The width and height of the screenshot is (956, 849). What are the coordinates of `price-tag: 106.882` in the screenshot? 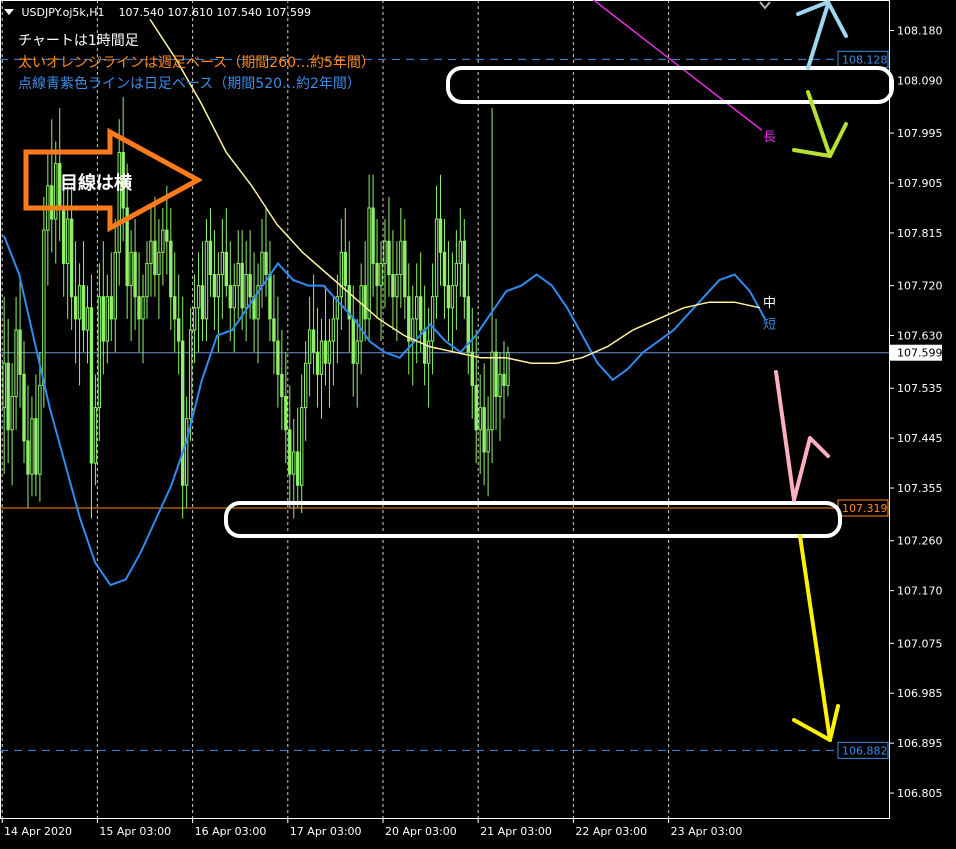 It's located at (865, 750).